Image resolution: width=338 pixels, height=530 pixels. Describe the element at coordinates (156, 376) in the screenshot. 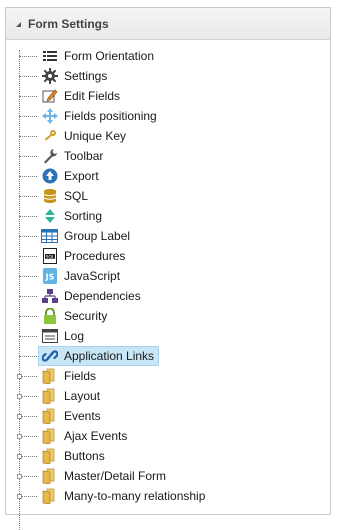

I see `tree-item: Fields` at that location.